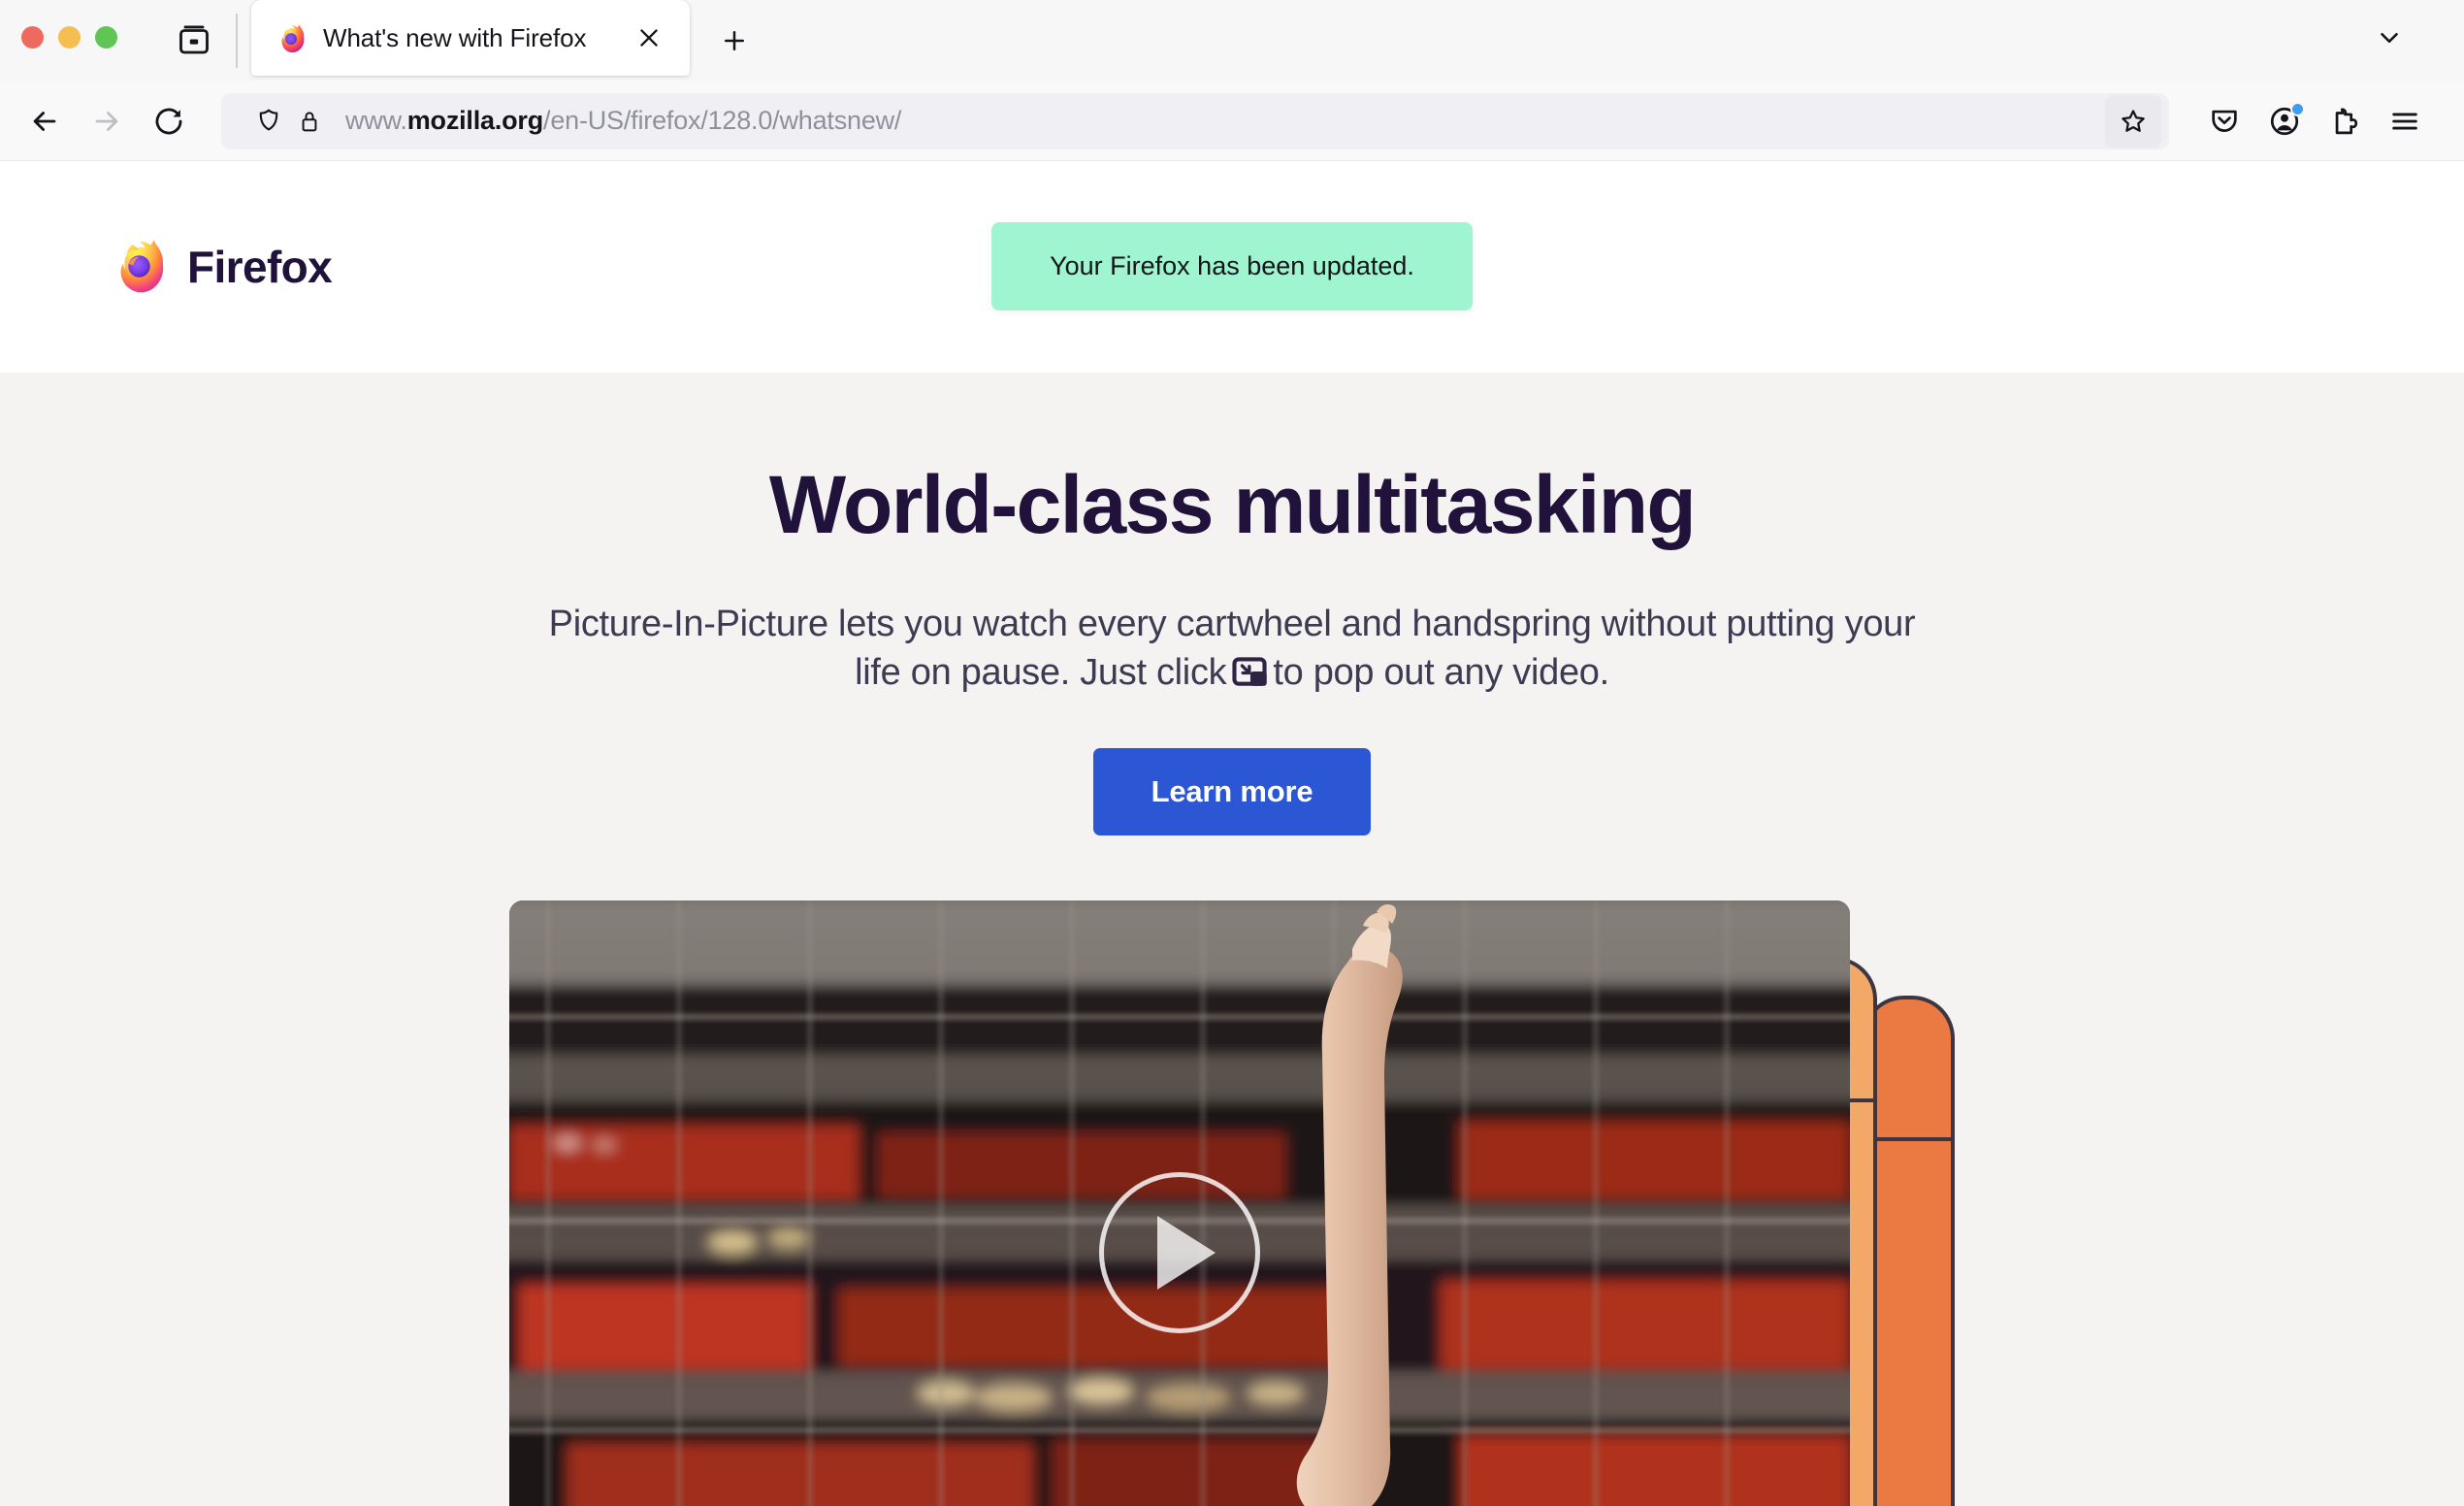 Image resolution: width=2464 pixels, height=1506 pixels. What do you see at coordinates (734, 41) in the screenshot?
I see `new-tab-button` at bounding box center [734, 41].